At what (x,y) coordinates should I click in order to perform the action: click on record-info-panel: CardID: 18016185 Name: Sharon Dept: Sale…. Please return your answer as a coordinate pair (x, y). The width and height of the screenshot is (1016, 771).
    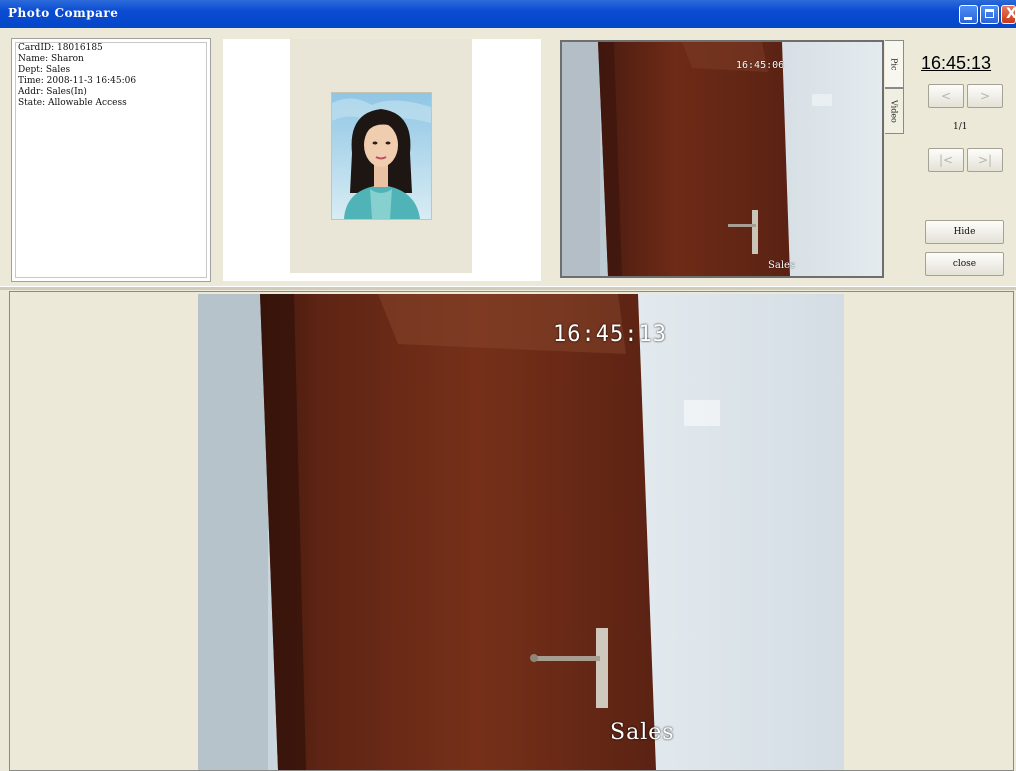
    Looking at the image, I should click on (111, 160).